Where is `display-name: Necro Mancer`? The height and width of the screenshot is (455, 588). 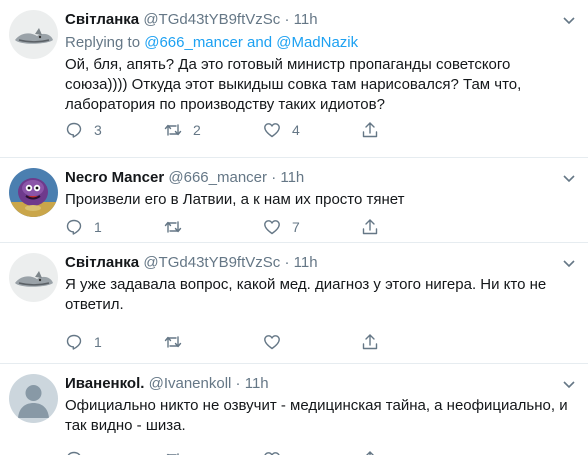
display-name: Necro Mancer is located at coordinates (114, 177).